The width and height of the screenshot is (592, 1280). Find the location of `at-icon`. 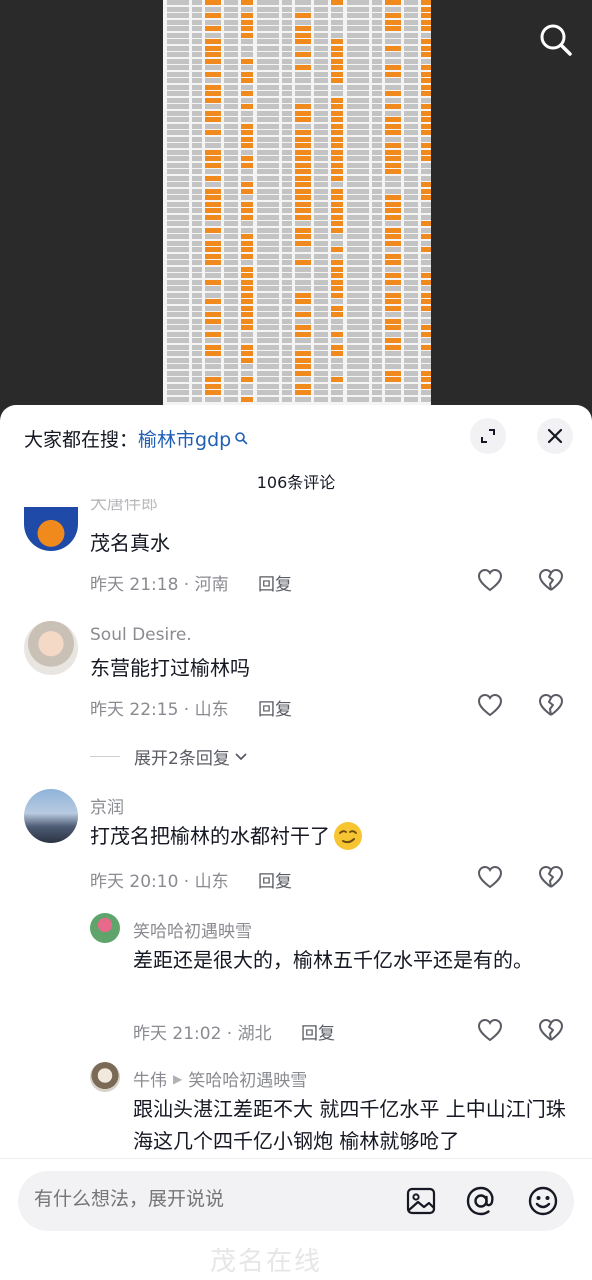

at-icon is located at coordinates (481, 1201).